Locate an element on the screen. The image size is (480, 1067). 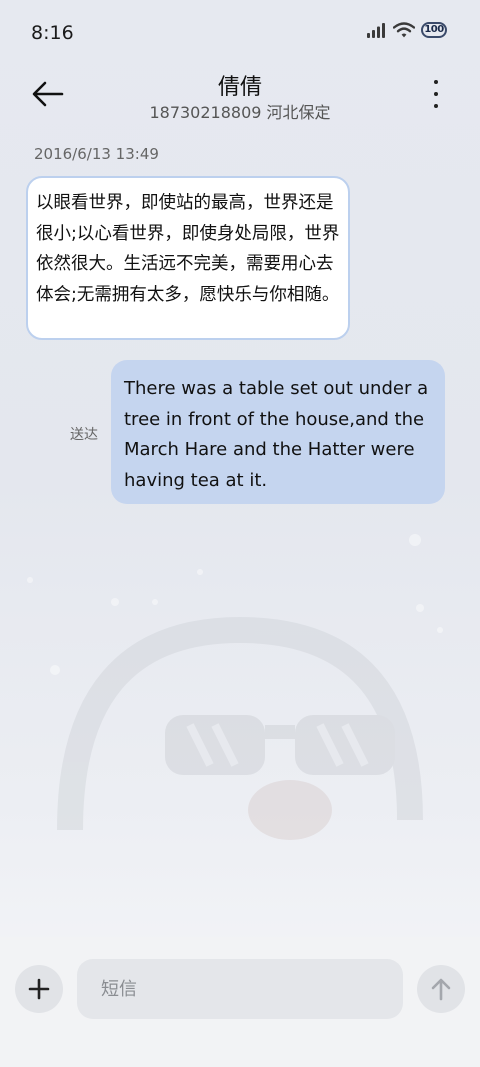
status-icons: 100 is located at coordinates (407, 30).